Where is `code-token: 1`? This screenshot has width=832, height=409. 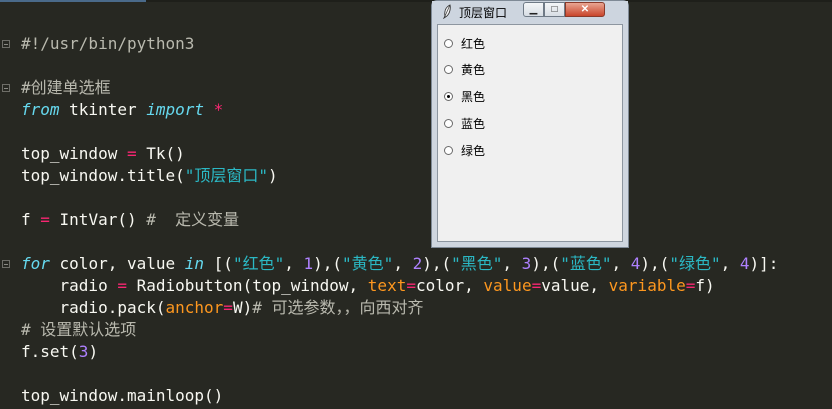 code-token: 1 is located at coordinates (308, 263).